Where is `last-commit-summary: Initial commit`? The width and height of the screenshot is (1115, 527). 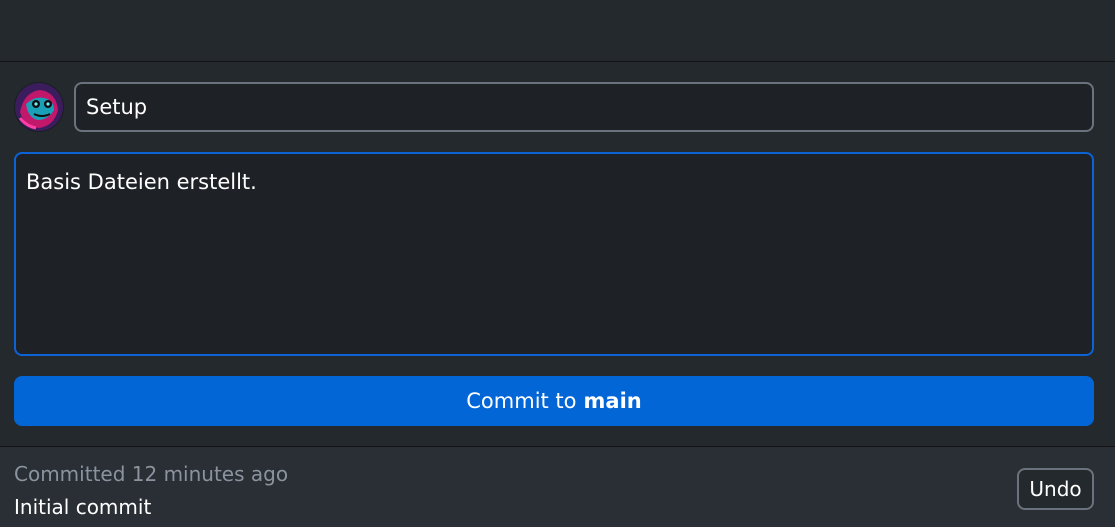 last-commit-summary: Initial commit is located at coordinates (83, 507).